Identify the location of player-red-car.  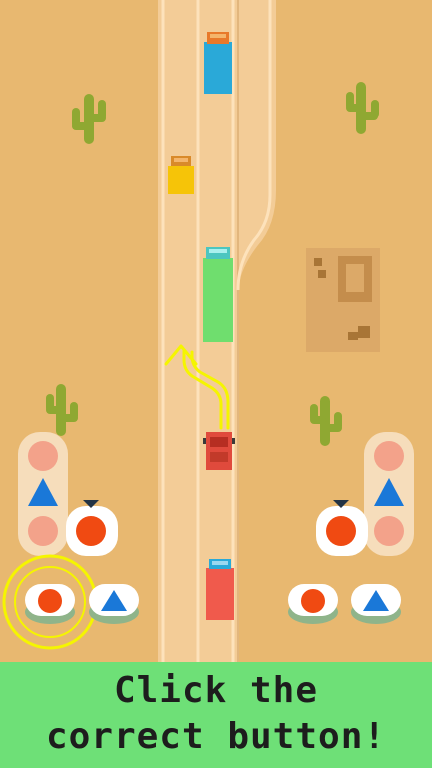
(219, 451).